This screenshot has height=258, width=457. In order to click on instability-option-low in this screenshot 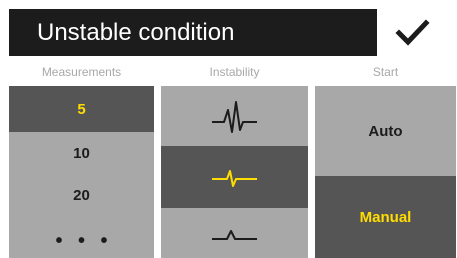, I will do `click(234, 233)`.